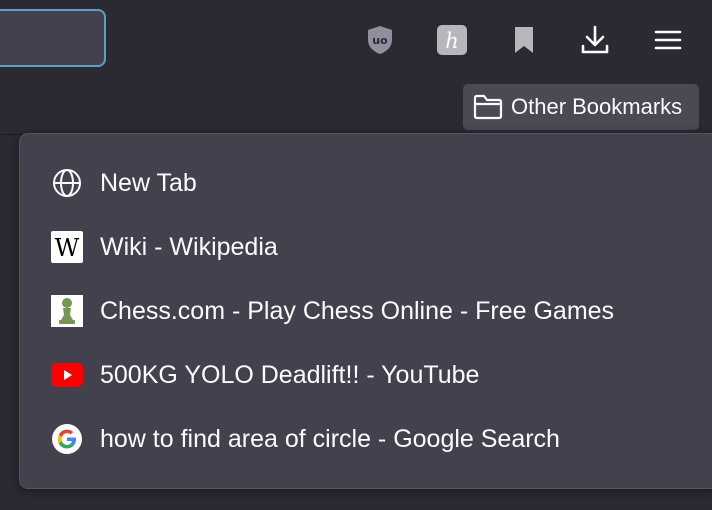  I want to click on other-bookmarks-button: Other Bookmarks, so click(581, 107).